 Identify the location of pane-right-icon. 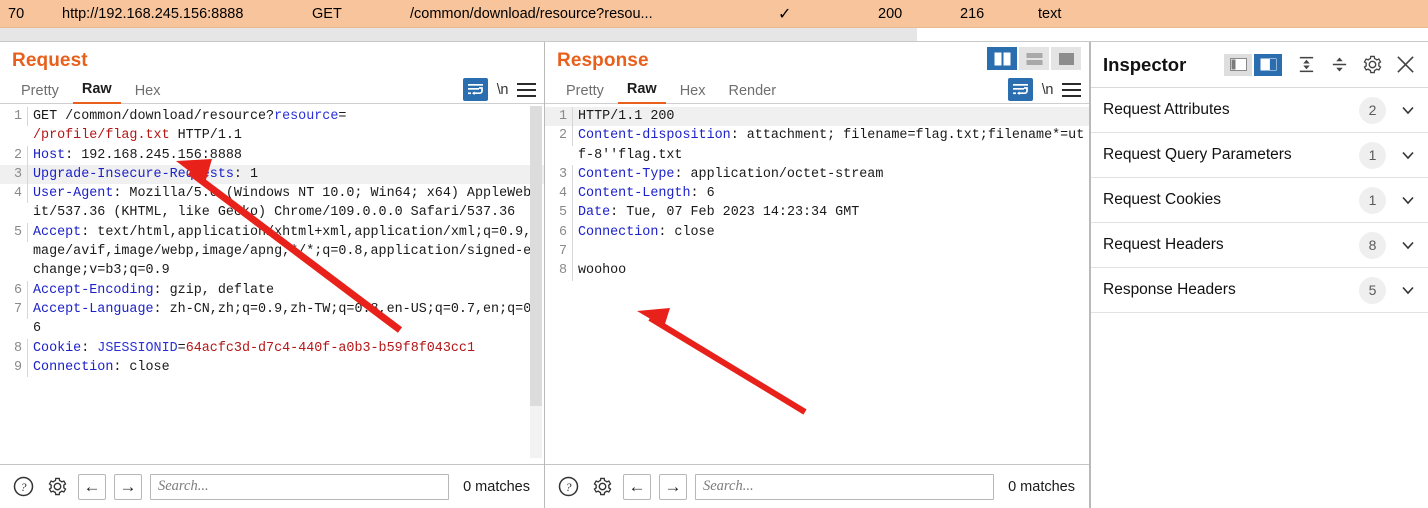
(1268, 64).